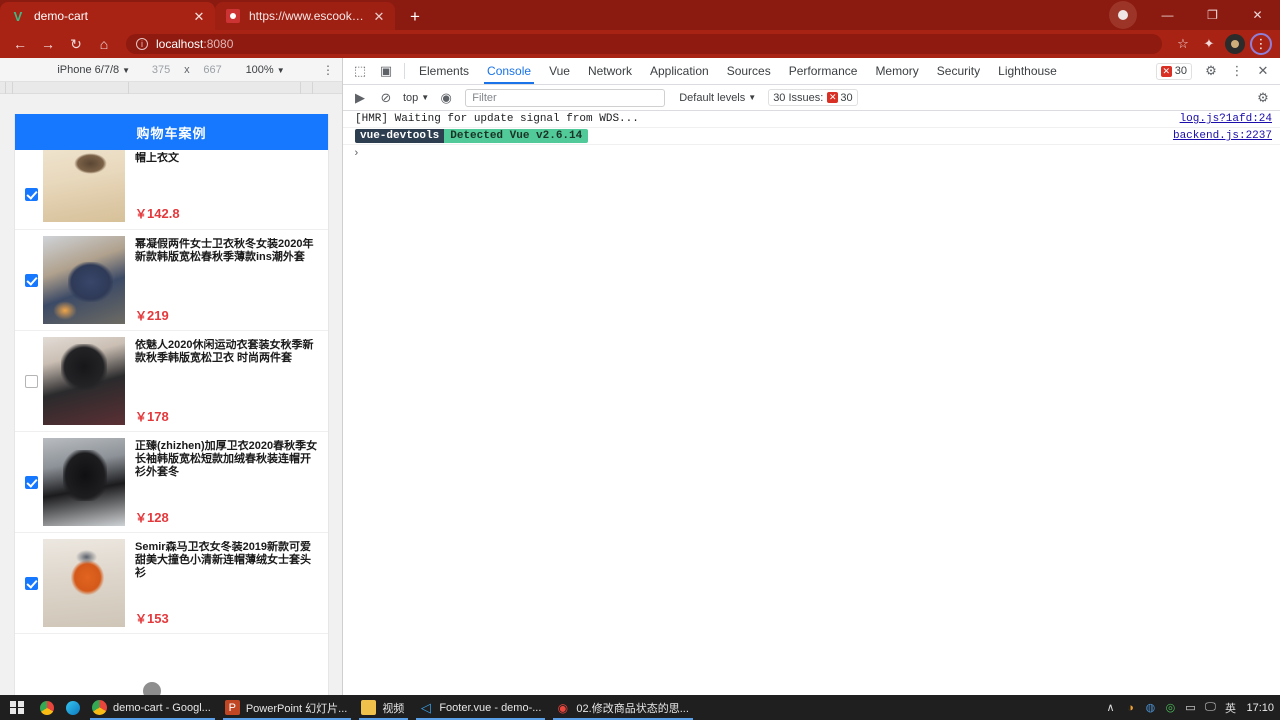 The image size is (1280, 720). I want to click on taskbar-item-video-folder: 视频, so click(383, 707).